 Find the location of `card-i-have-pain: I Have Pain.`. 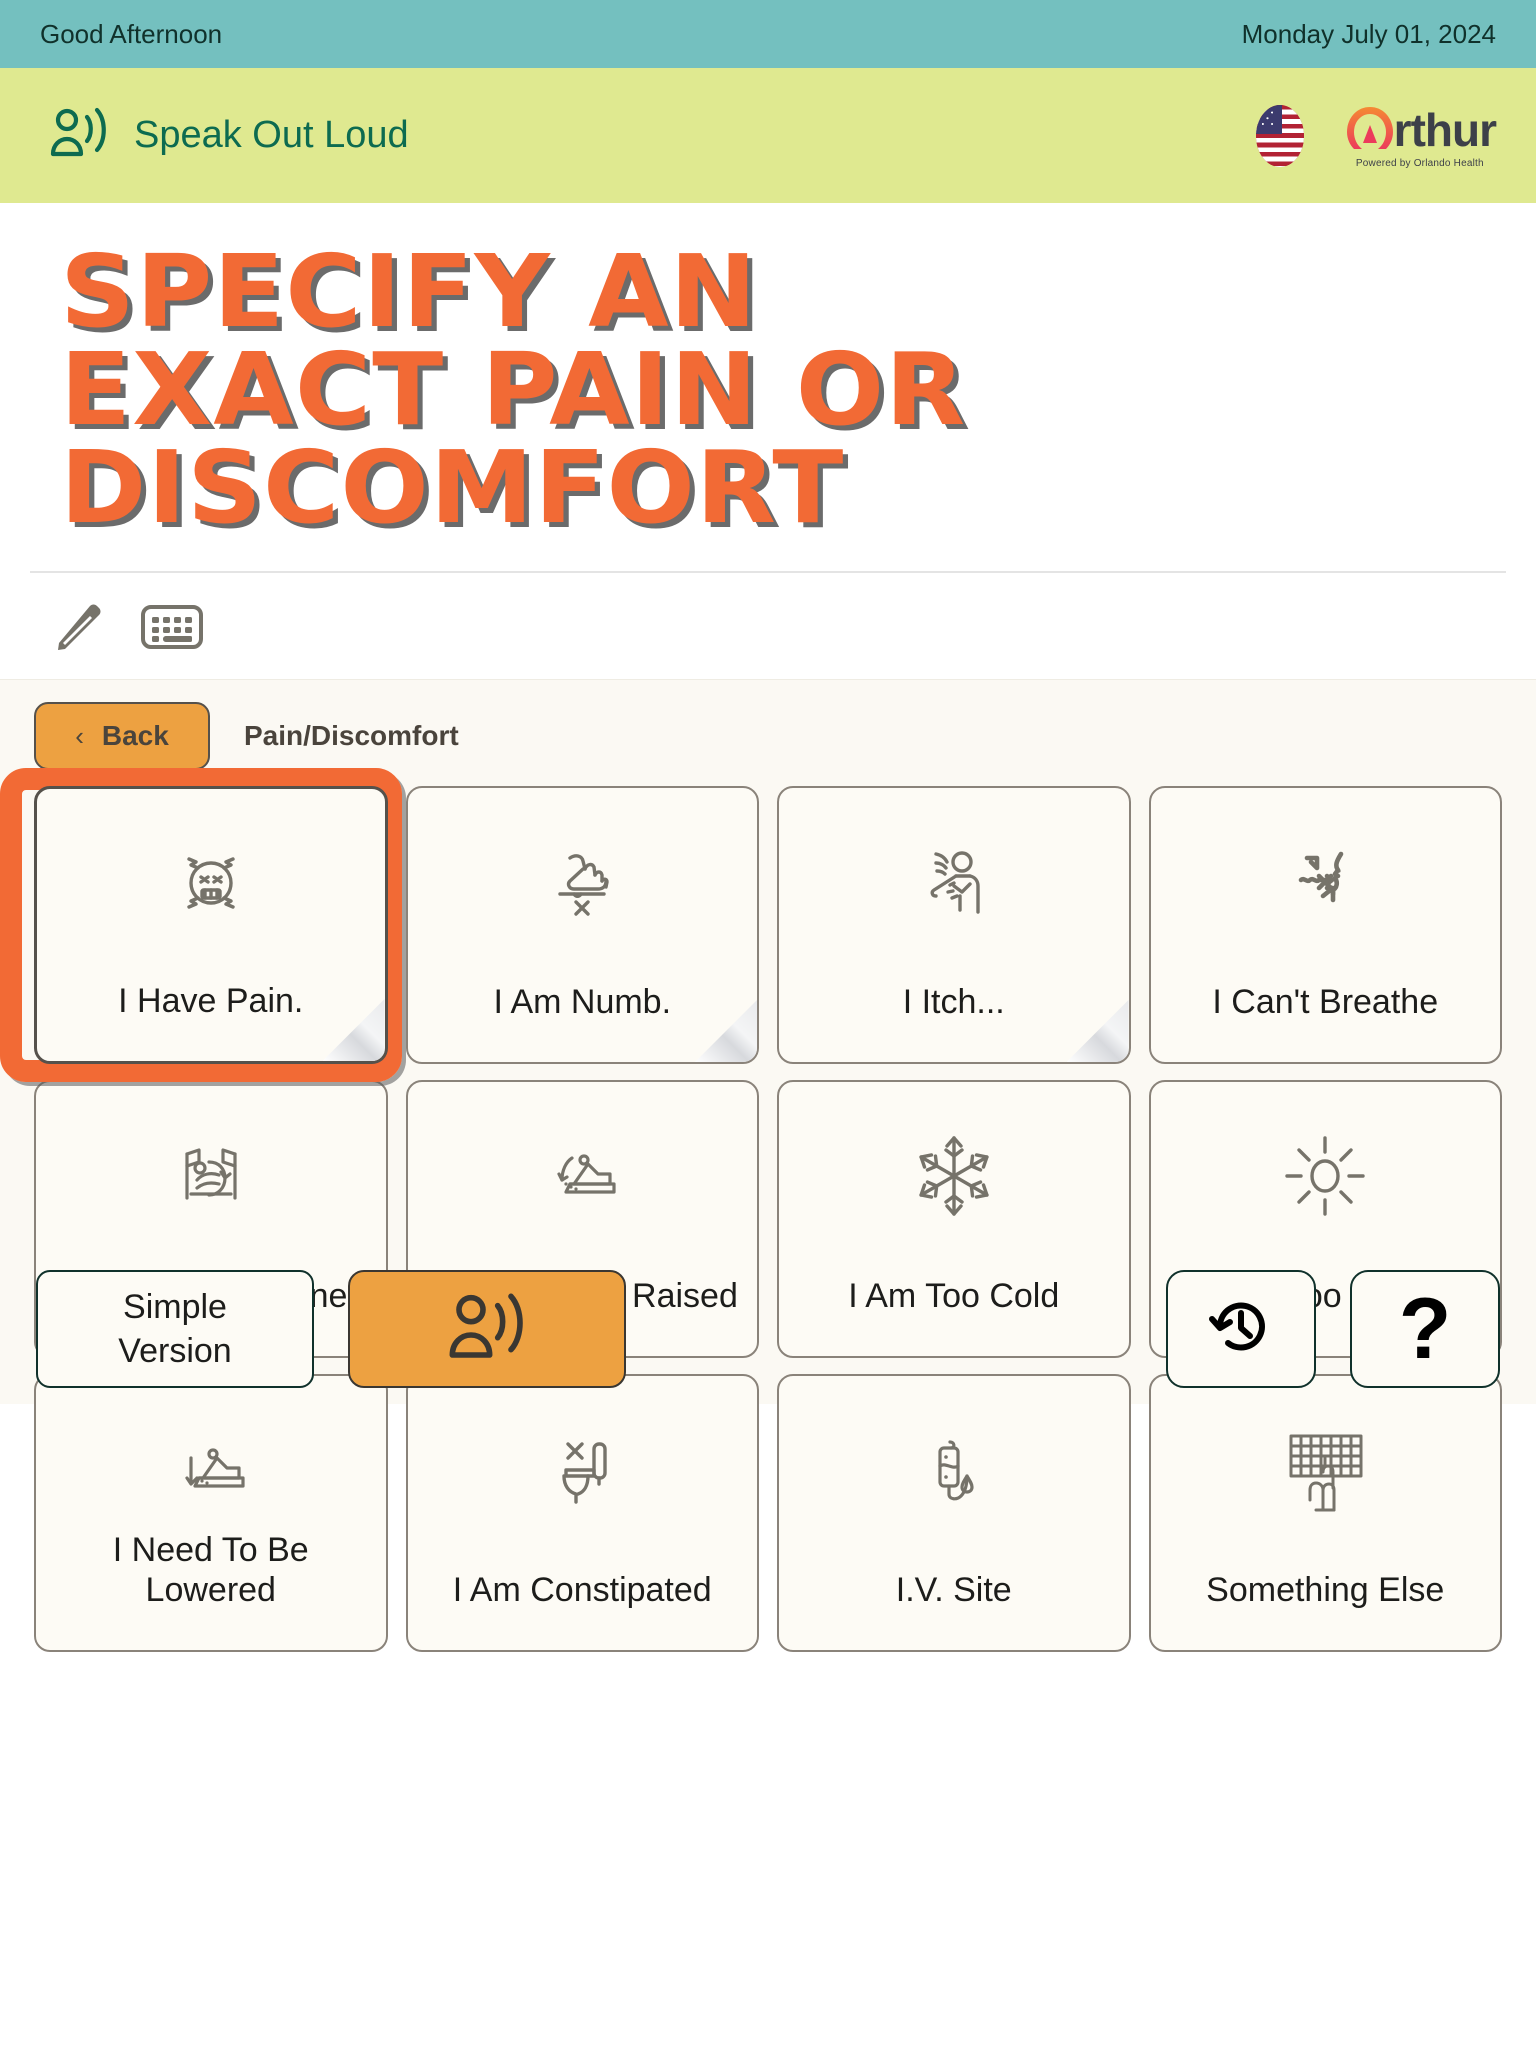

card-i-have-pain: I Have Pain. is located at coordinates (211, 925).